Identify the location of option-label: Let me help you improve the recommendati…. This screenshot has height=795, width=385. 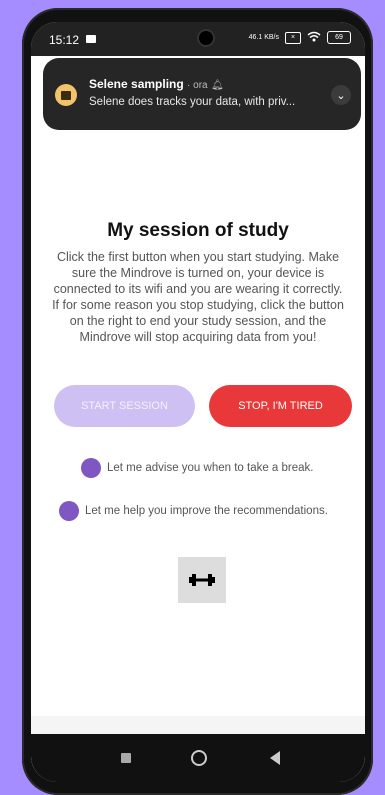
(206, 511).